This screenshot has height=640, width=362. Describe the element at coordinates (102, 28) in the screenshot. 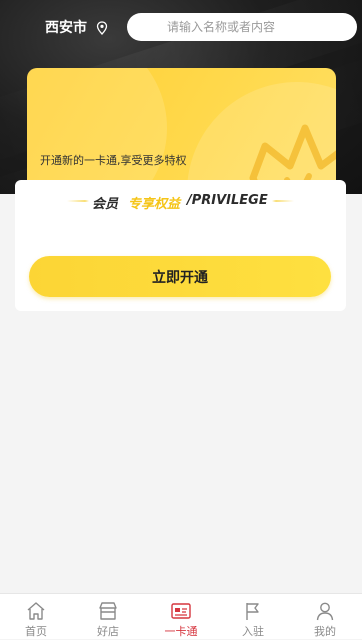

I see `location-pin-icon` at that location.